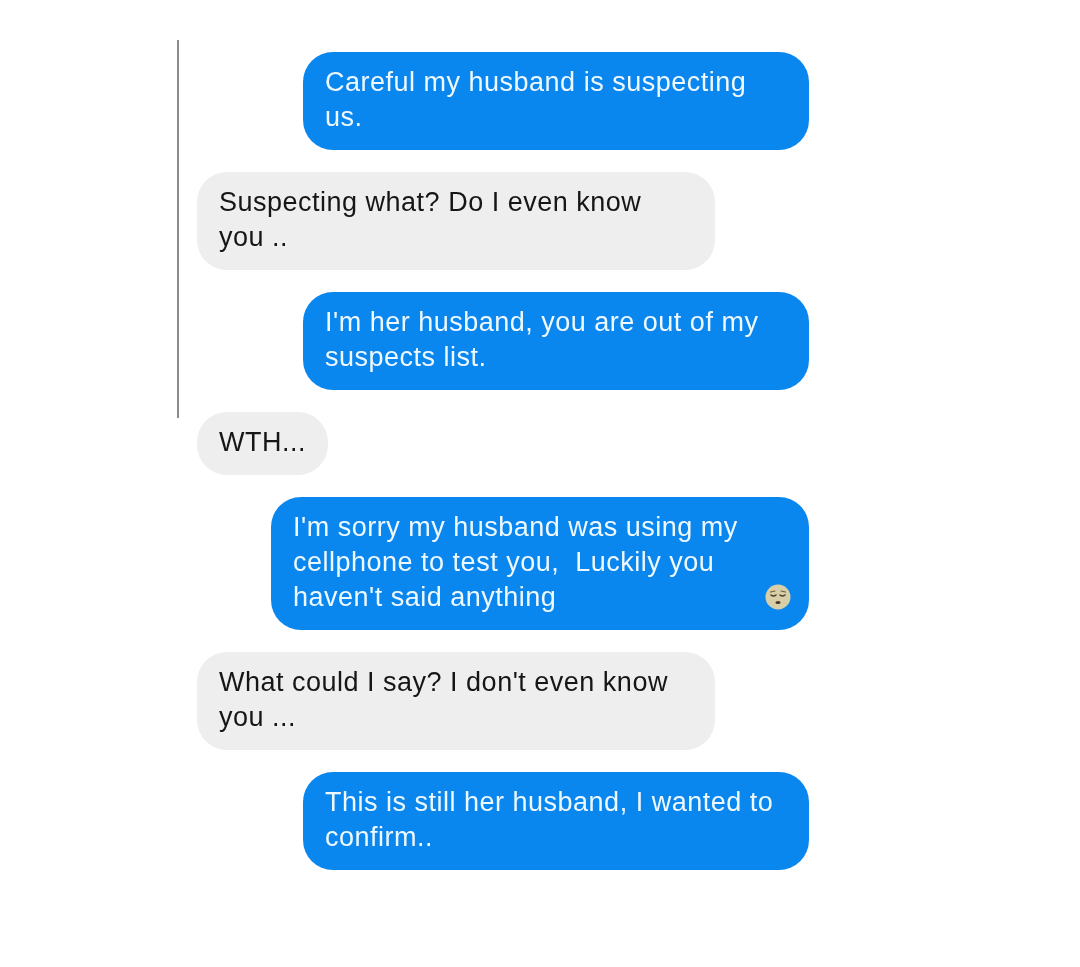  What do you see at coordinates (536, 100) in the screenshot?
I see `message-text: Careful my husband is suspecting us.` at bounding box center [536, 100].